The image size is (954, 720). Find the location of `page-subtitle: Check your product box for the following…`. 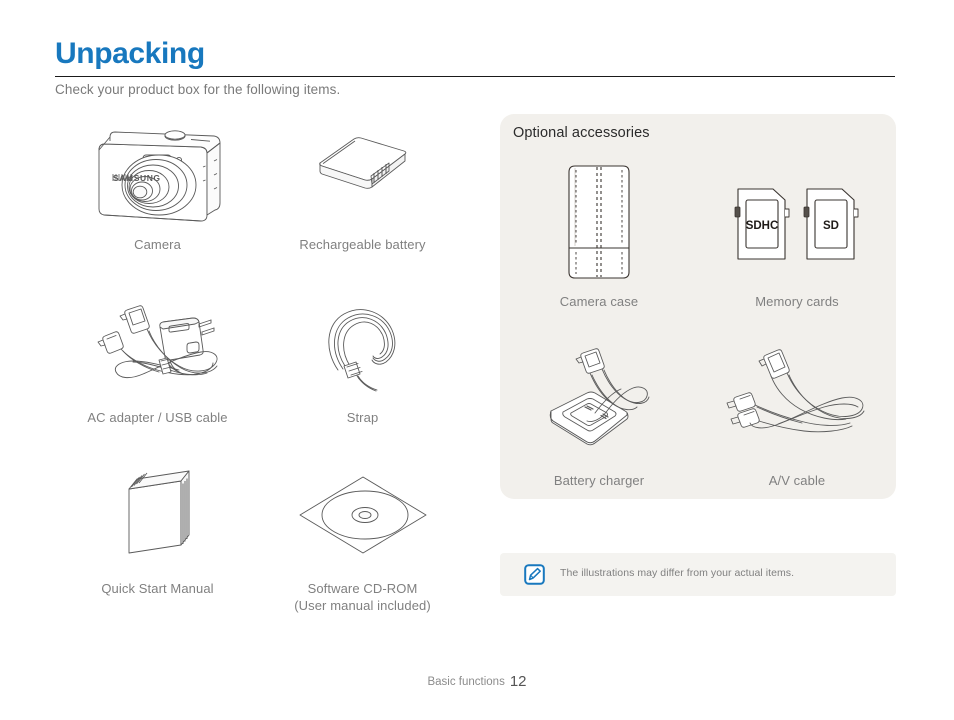

page-subtitle: Check your product box for the following… is located at coordinates (198, 89).